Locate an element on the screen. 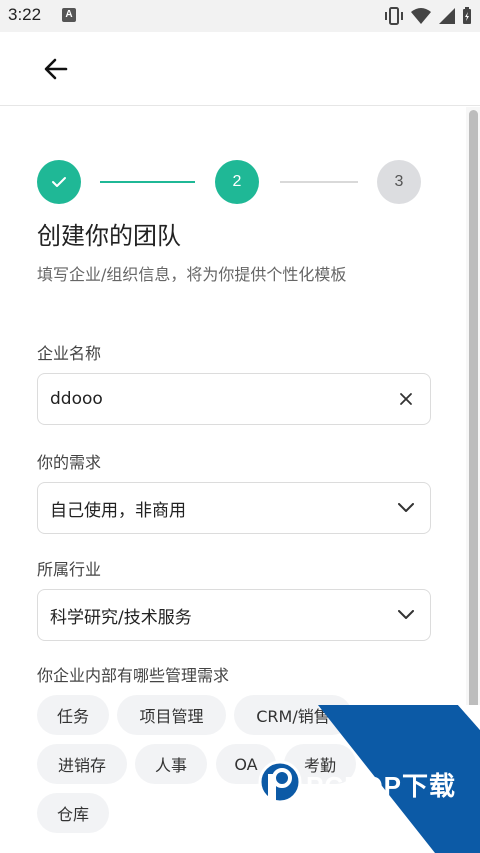 The height and width of the screenshot is (853, 480). status-time: 3:22 is located at coordinates (25, 14).